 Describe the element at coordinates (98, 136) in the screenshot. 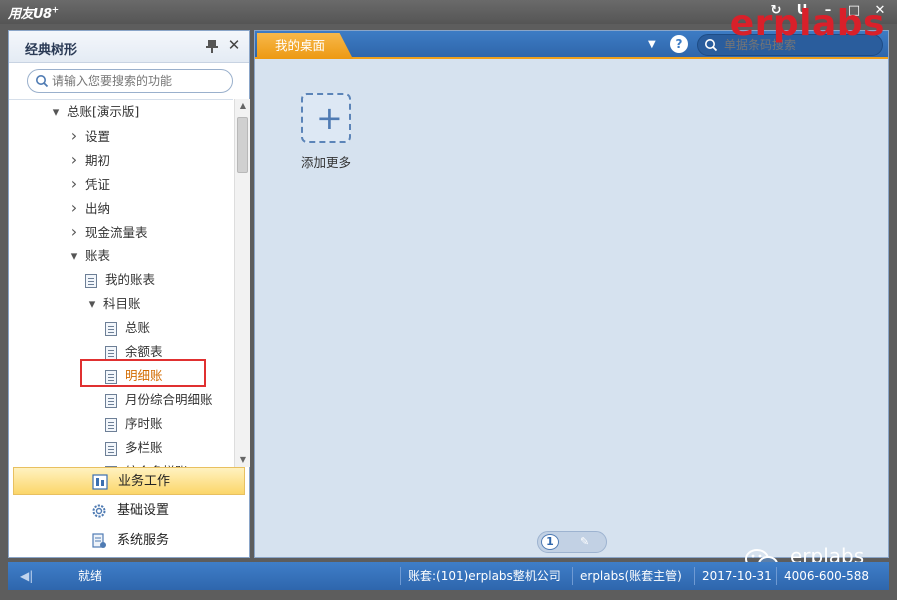

I see `tree-item-label: 设置` at that location.